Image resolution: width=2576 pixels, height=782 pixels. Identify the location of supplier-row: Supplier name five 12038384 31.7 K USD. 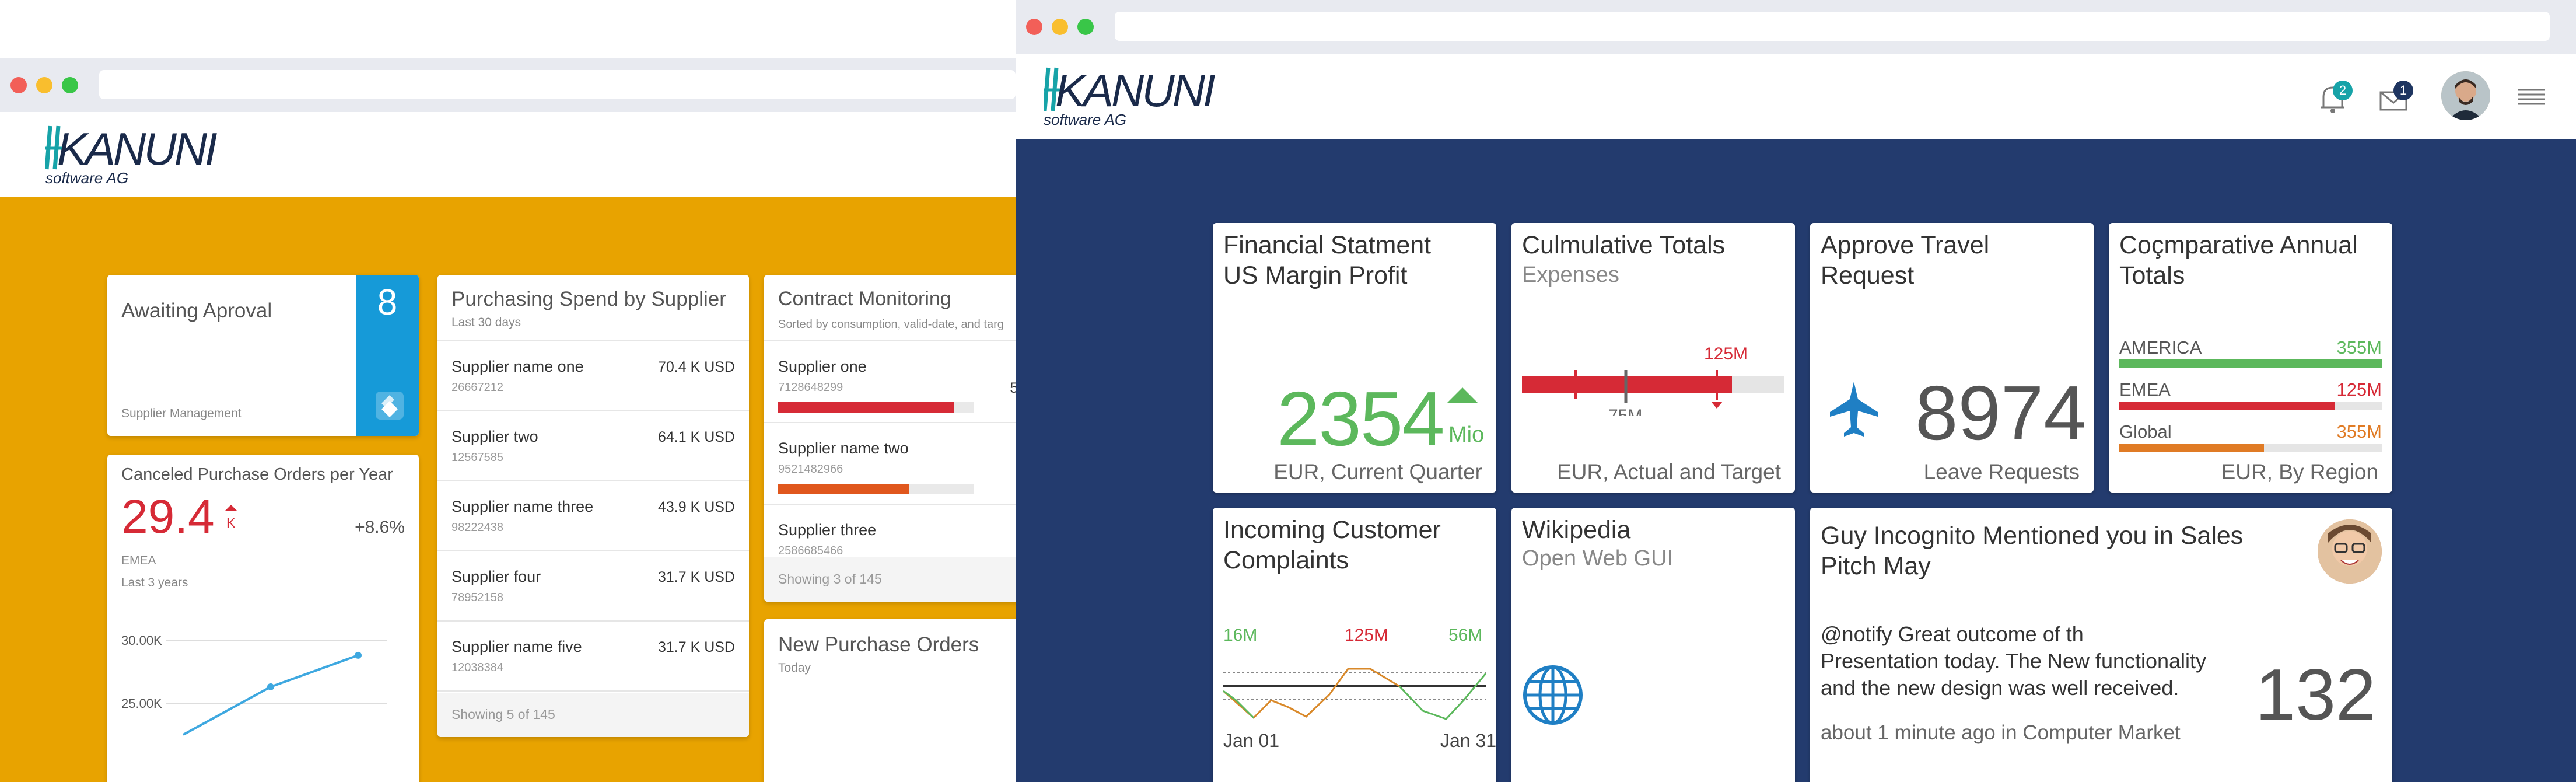
(593, 657).